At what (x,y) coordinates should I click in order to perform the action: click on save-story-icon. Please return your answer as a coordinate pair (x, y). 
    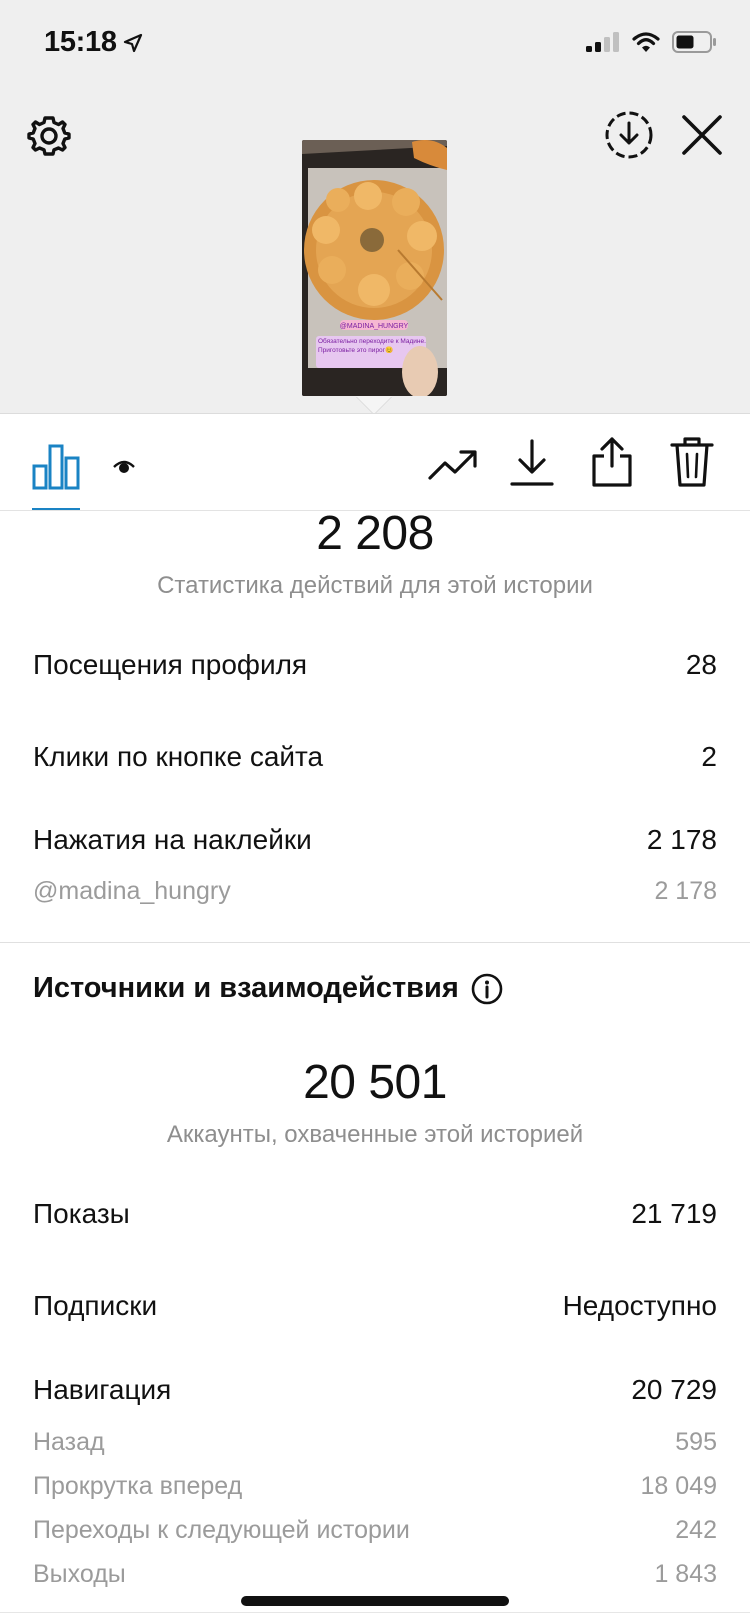
    Looking at the image, I should click on (629, 135).